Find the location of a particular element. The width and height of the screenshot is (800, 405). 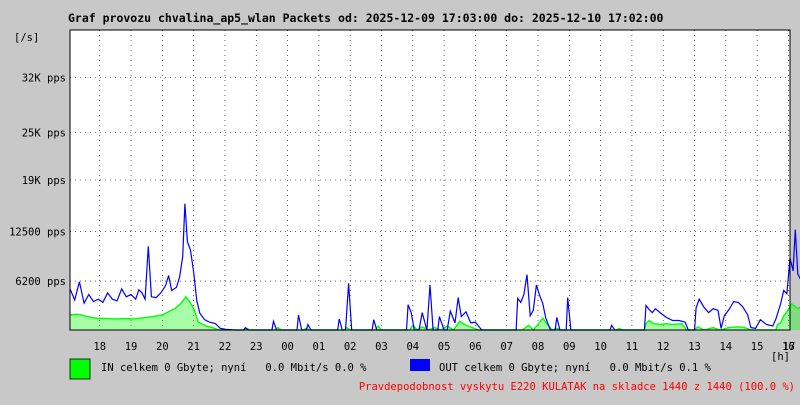

x-tick-label: 13 is located at coordinates (694, 347).